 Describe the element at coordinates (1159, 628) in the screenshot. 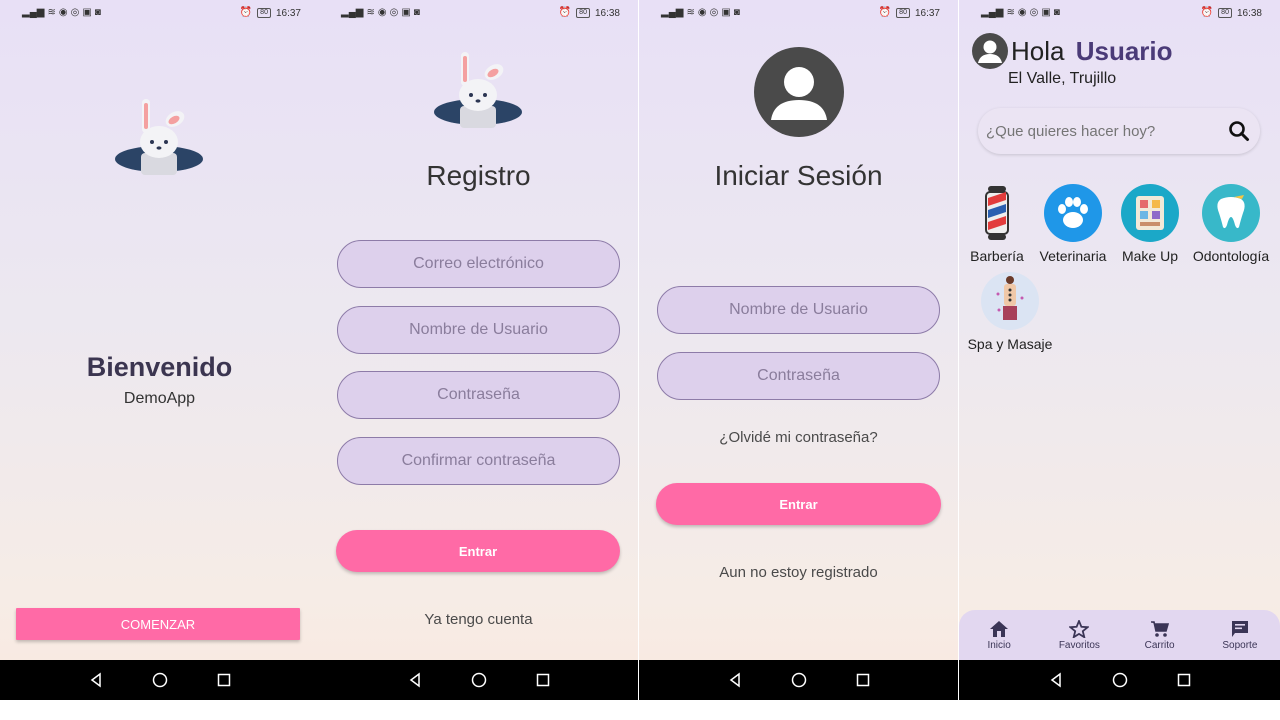

I see `cart-icon` at that location.